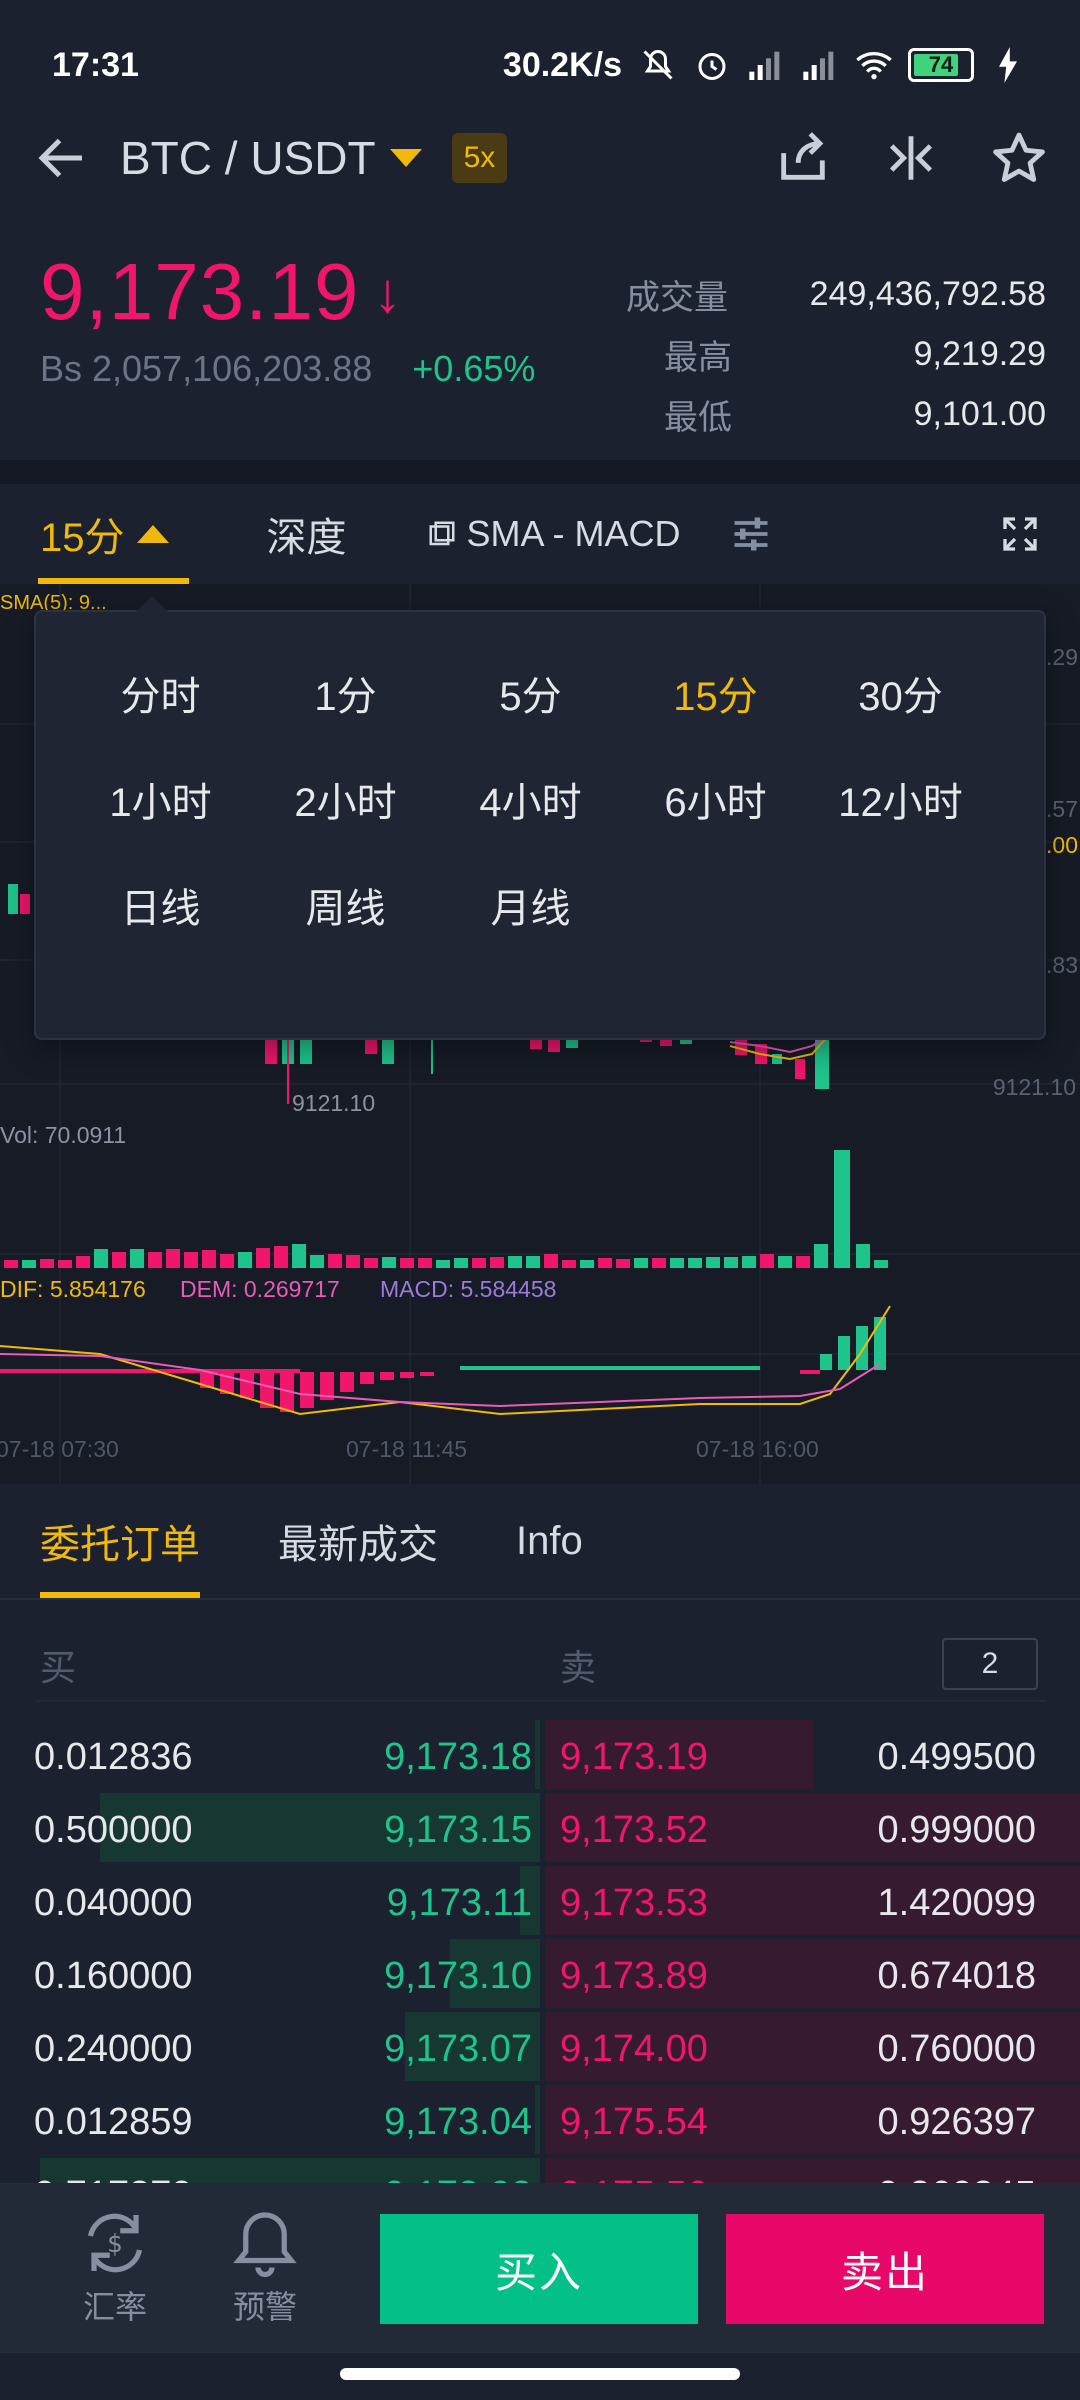  What do you see at coordinates (911, 158) in the screenshot?
I see `compare-icon` at bounding box center [911, 158].